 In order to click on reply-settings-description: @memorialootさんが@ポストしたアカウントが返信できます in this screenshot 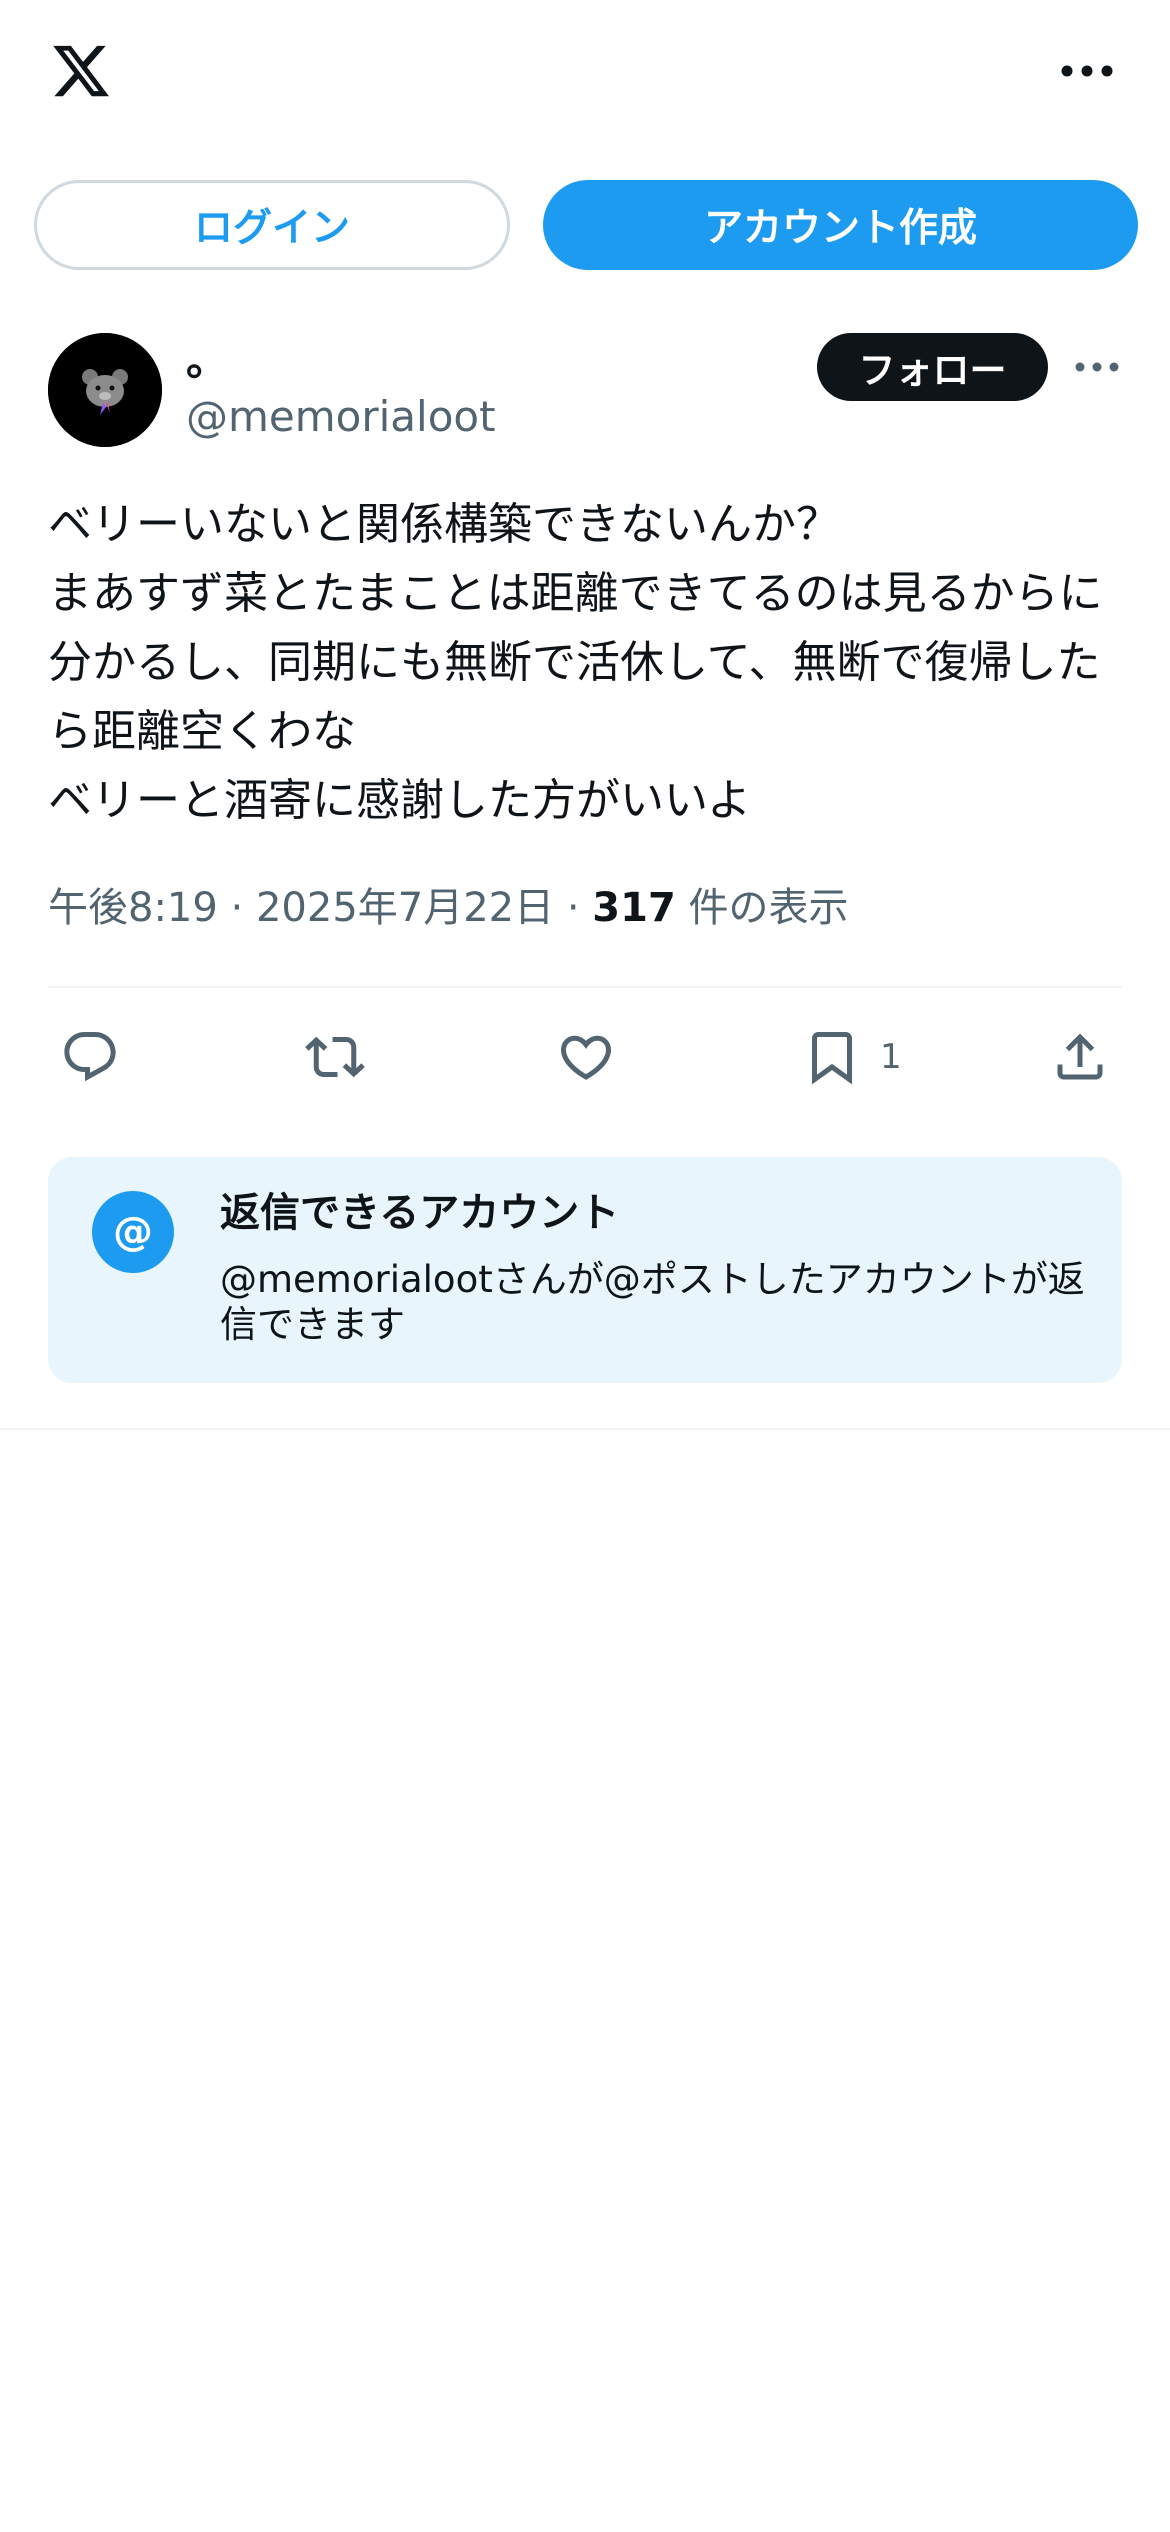, I will do `click(652, 1302)`.